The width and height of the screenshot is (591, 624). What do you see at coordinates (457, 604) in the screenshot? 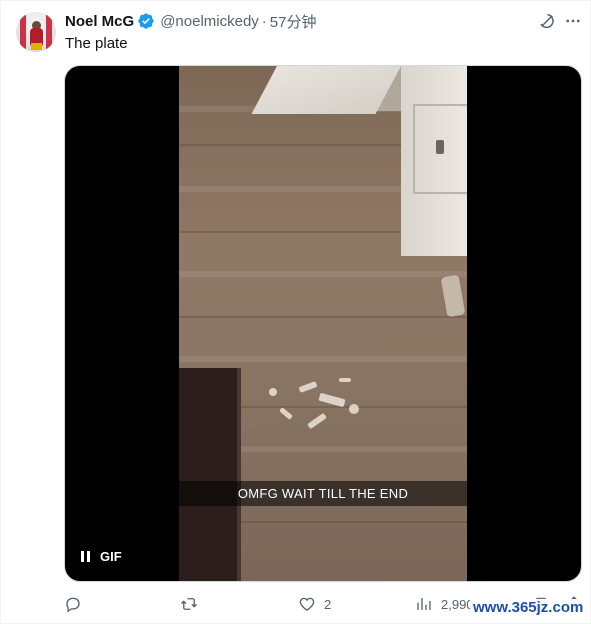
I see `views-count: 2,990` at bounding box center [457, 604].